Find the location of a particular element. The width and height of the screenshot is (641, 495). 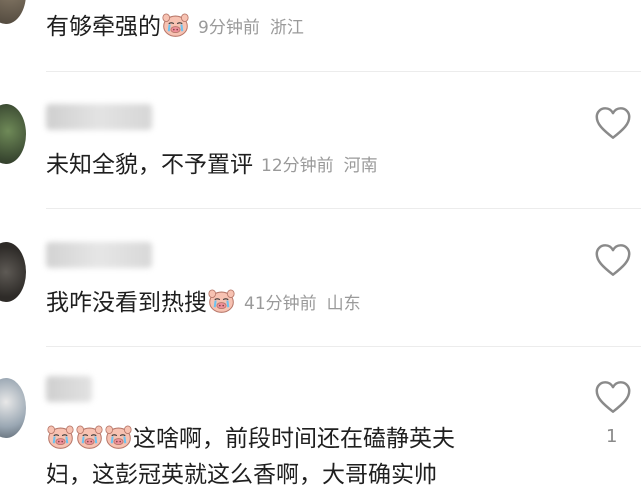

comment-text: 我咋没看到热搜 41分钟前 山东 is located at coordinates (203, 303).